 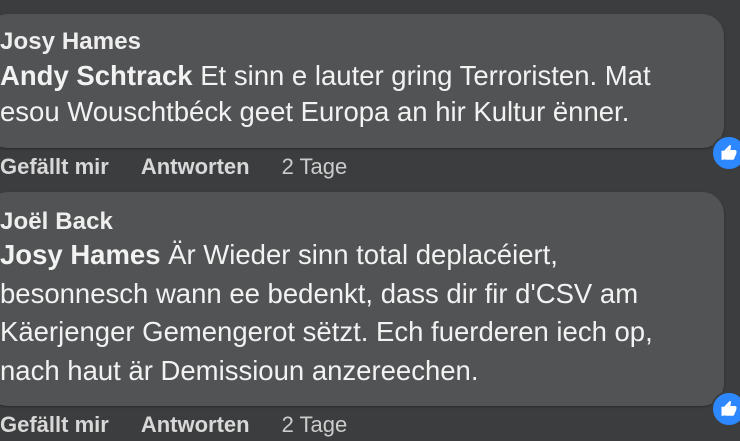 I want to click on comment-mention: Josy Hames, so click(x=80, y=254).